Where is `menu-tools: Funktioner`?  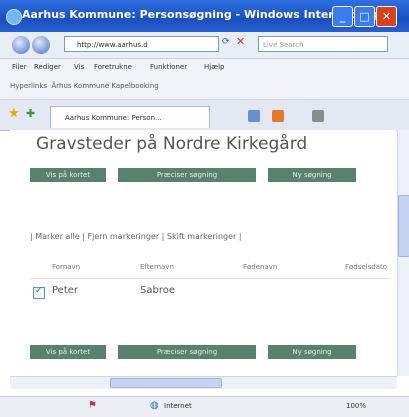 menu-tools: Funktioner is located at coordinates (168, 67).